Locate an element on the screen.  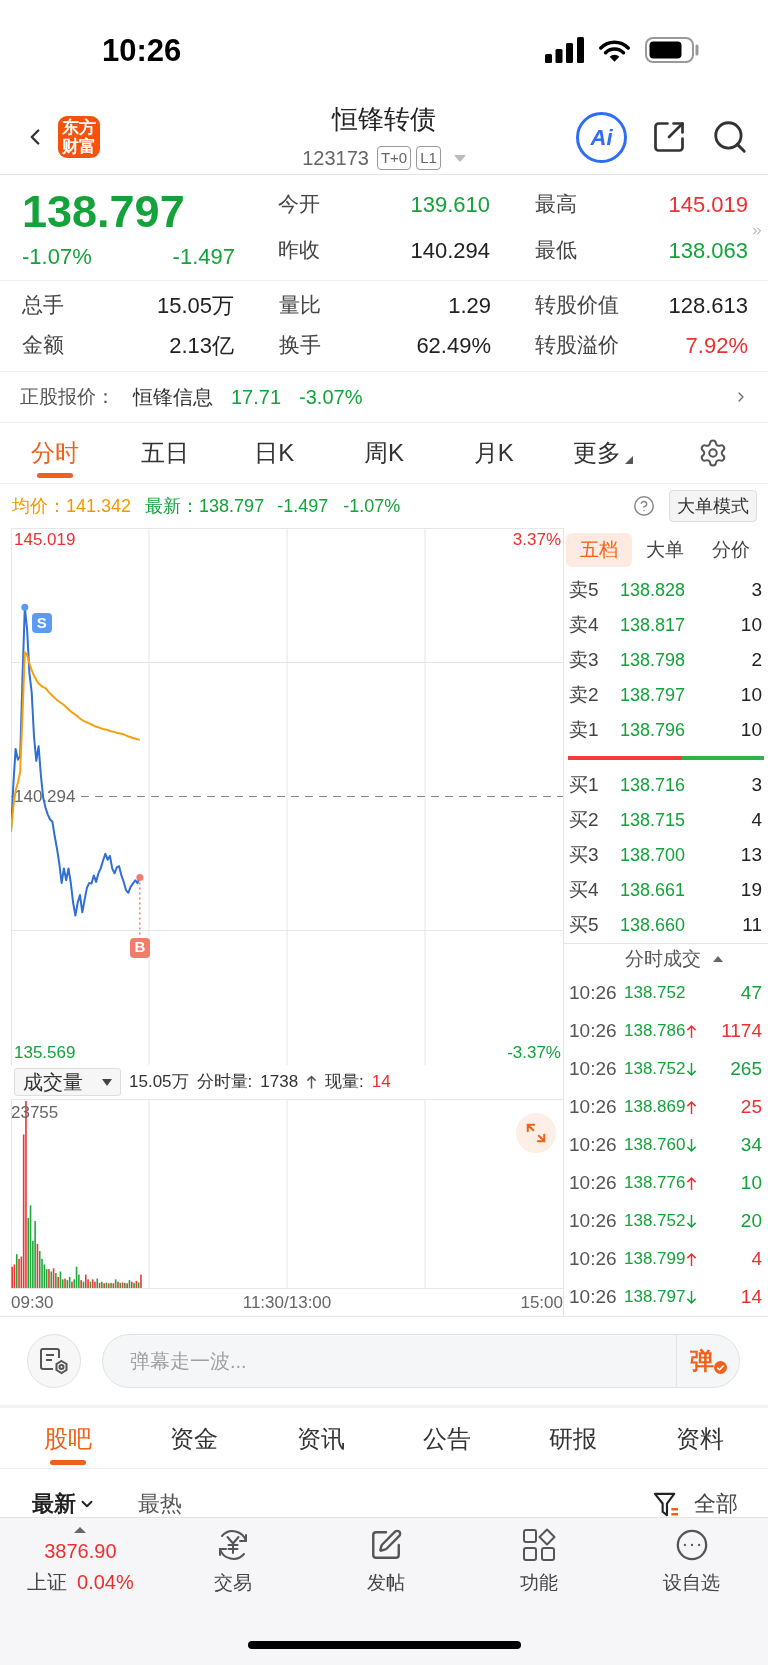
feed-tab: 资金 is located at coordinates (194, 1438).